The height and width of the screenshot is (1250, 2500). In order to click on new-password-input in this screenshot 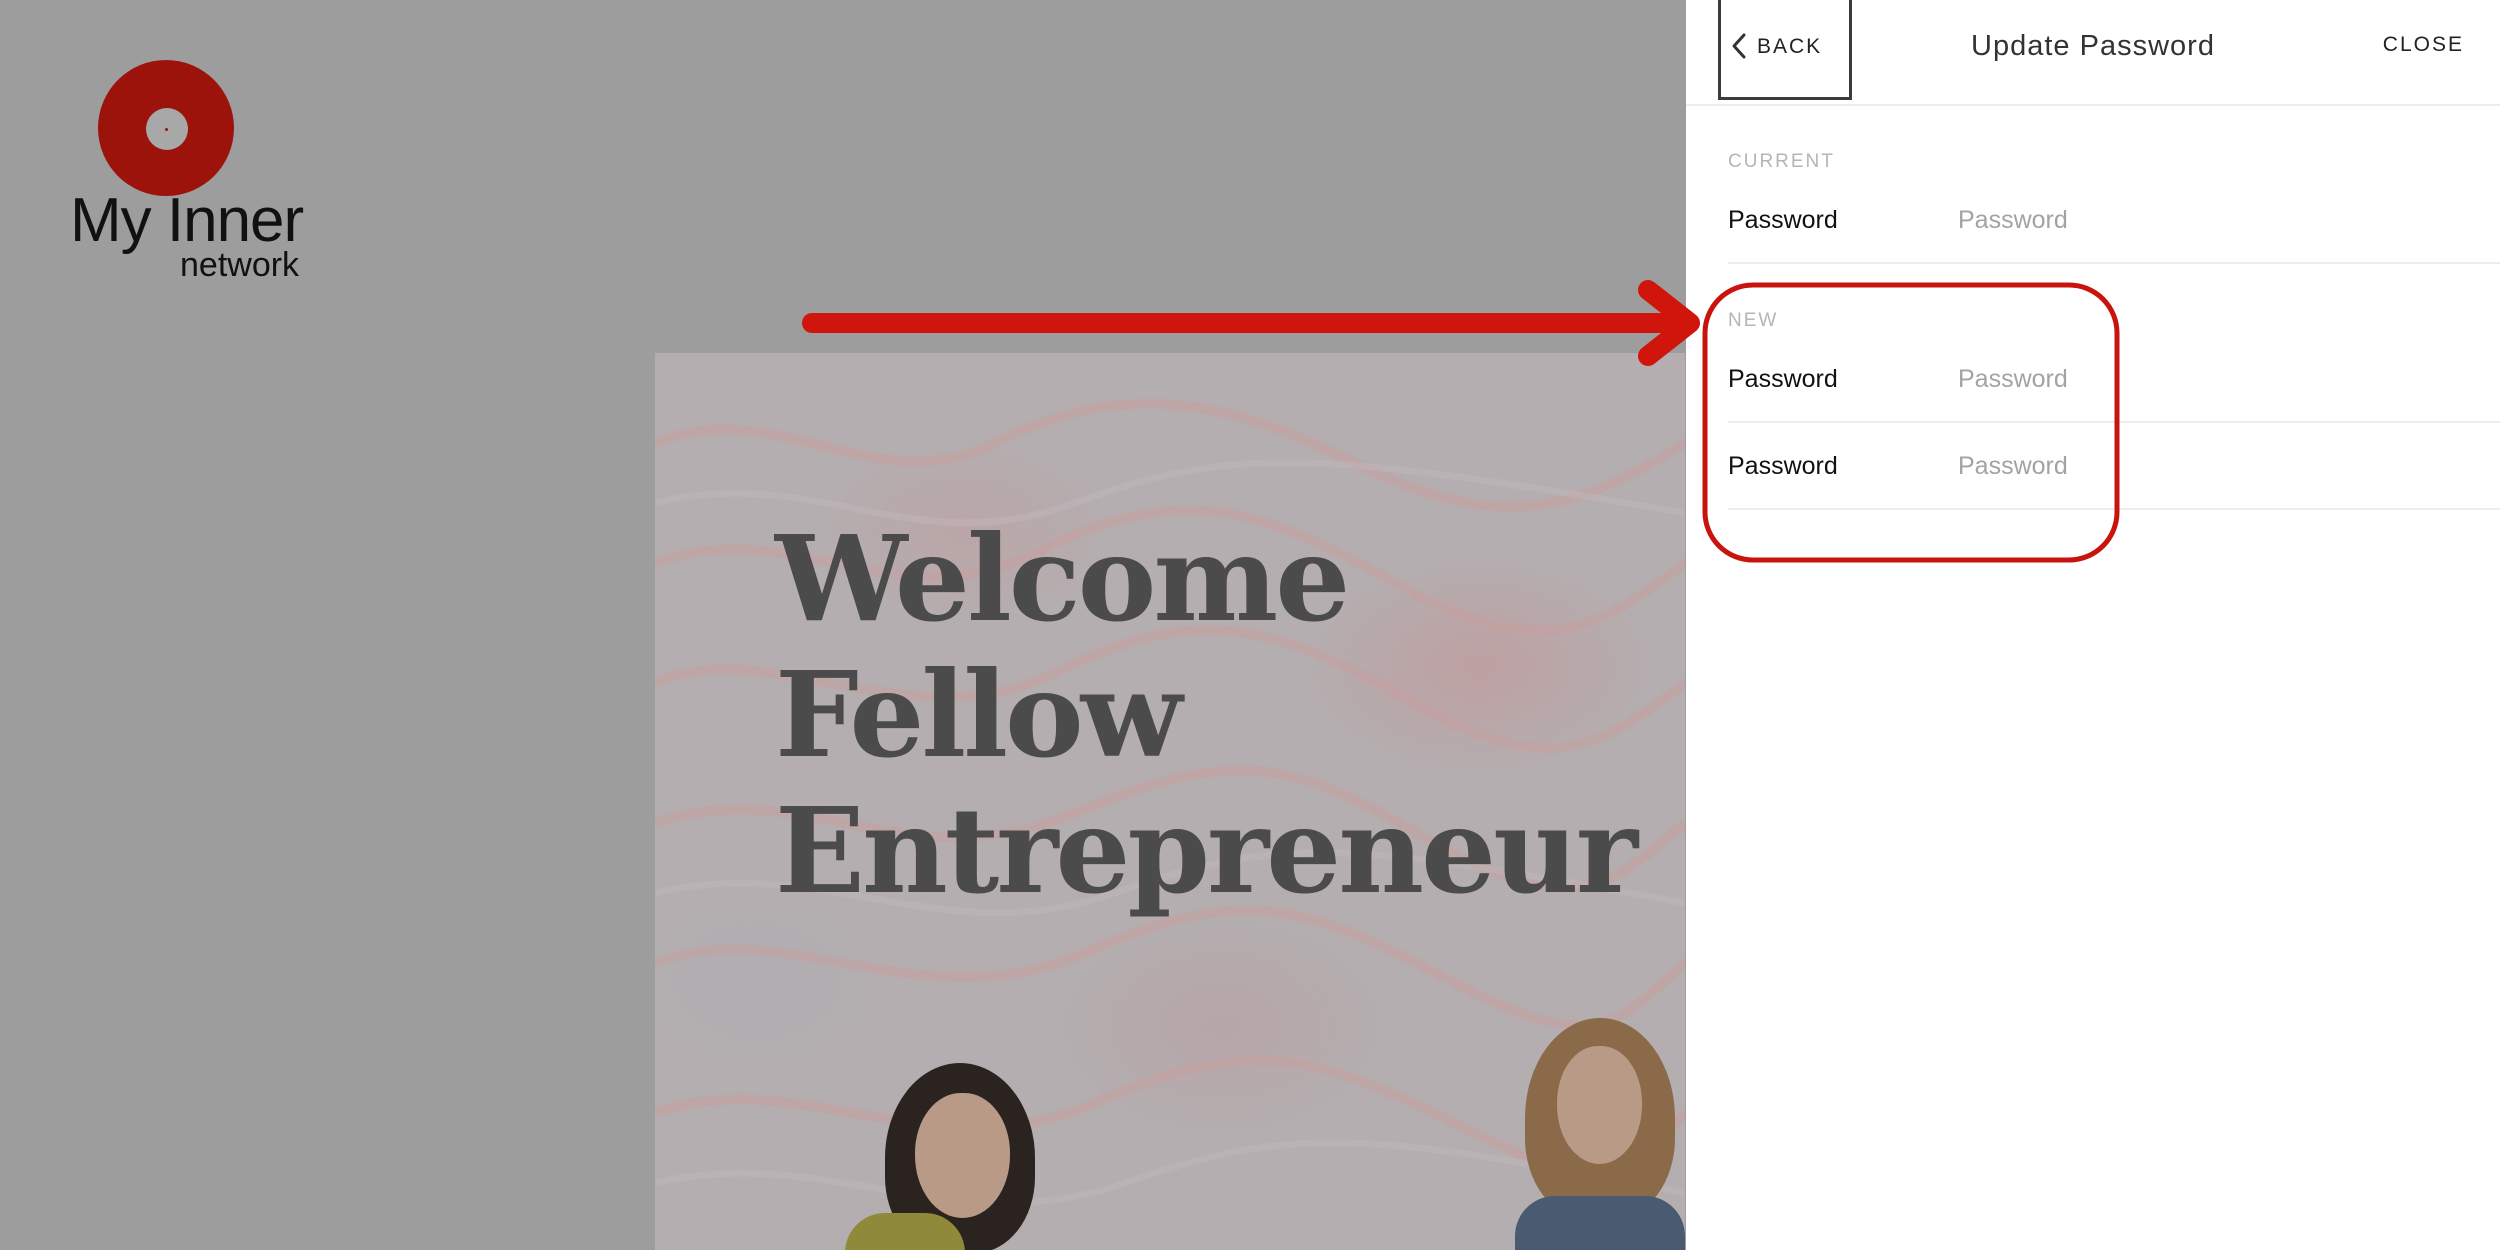, I will do `click(2229, 379)`.